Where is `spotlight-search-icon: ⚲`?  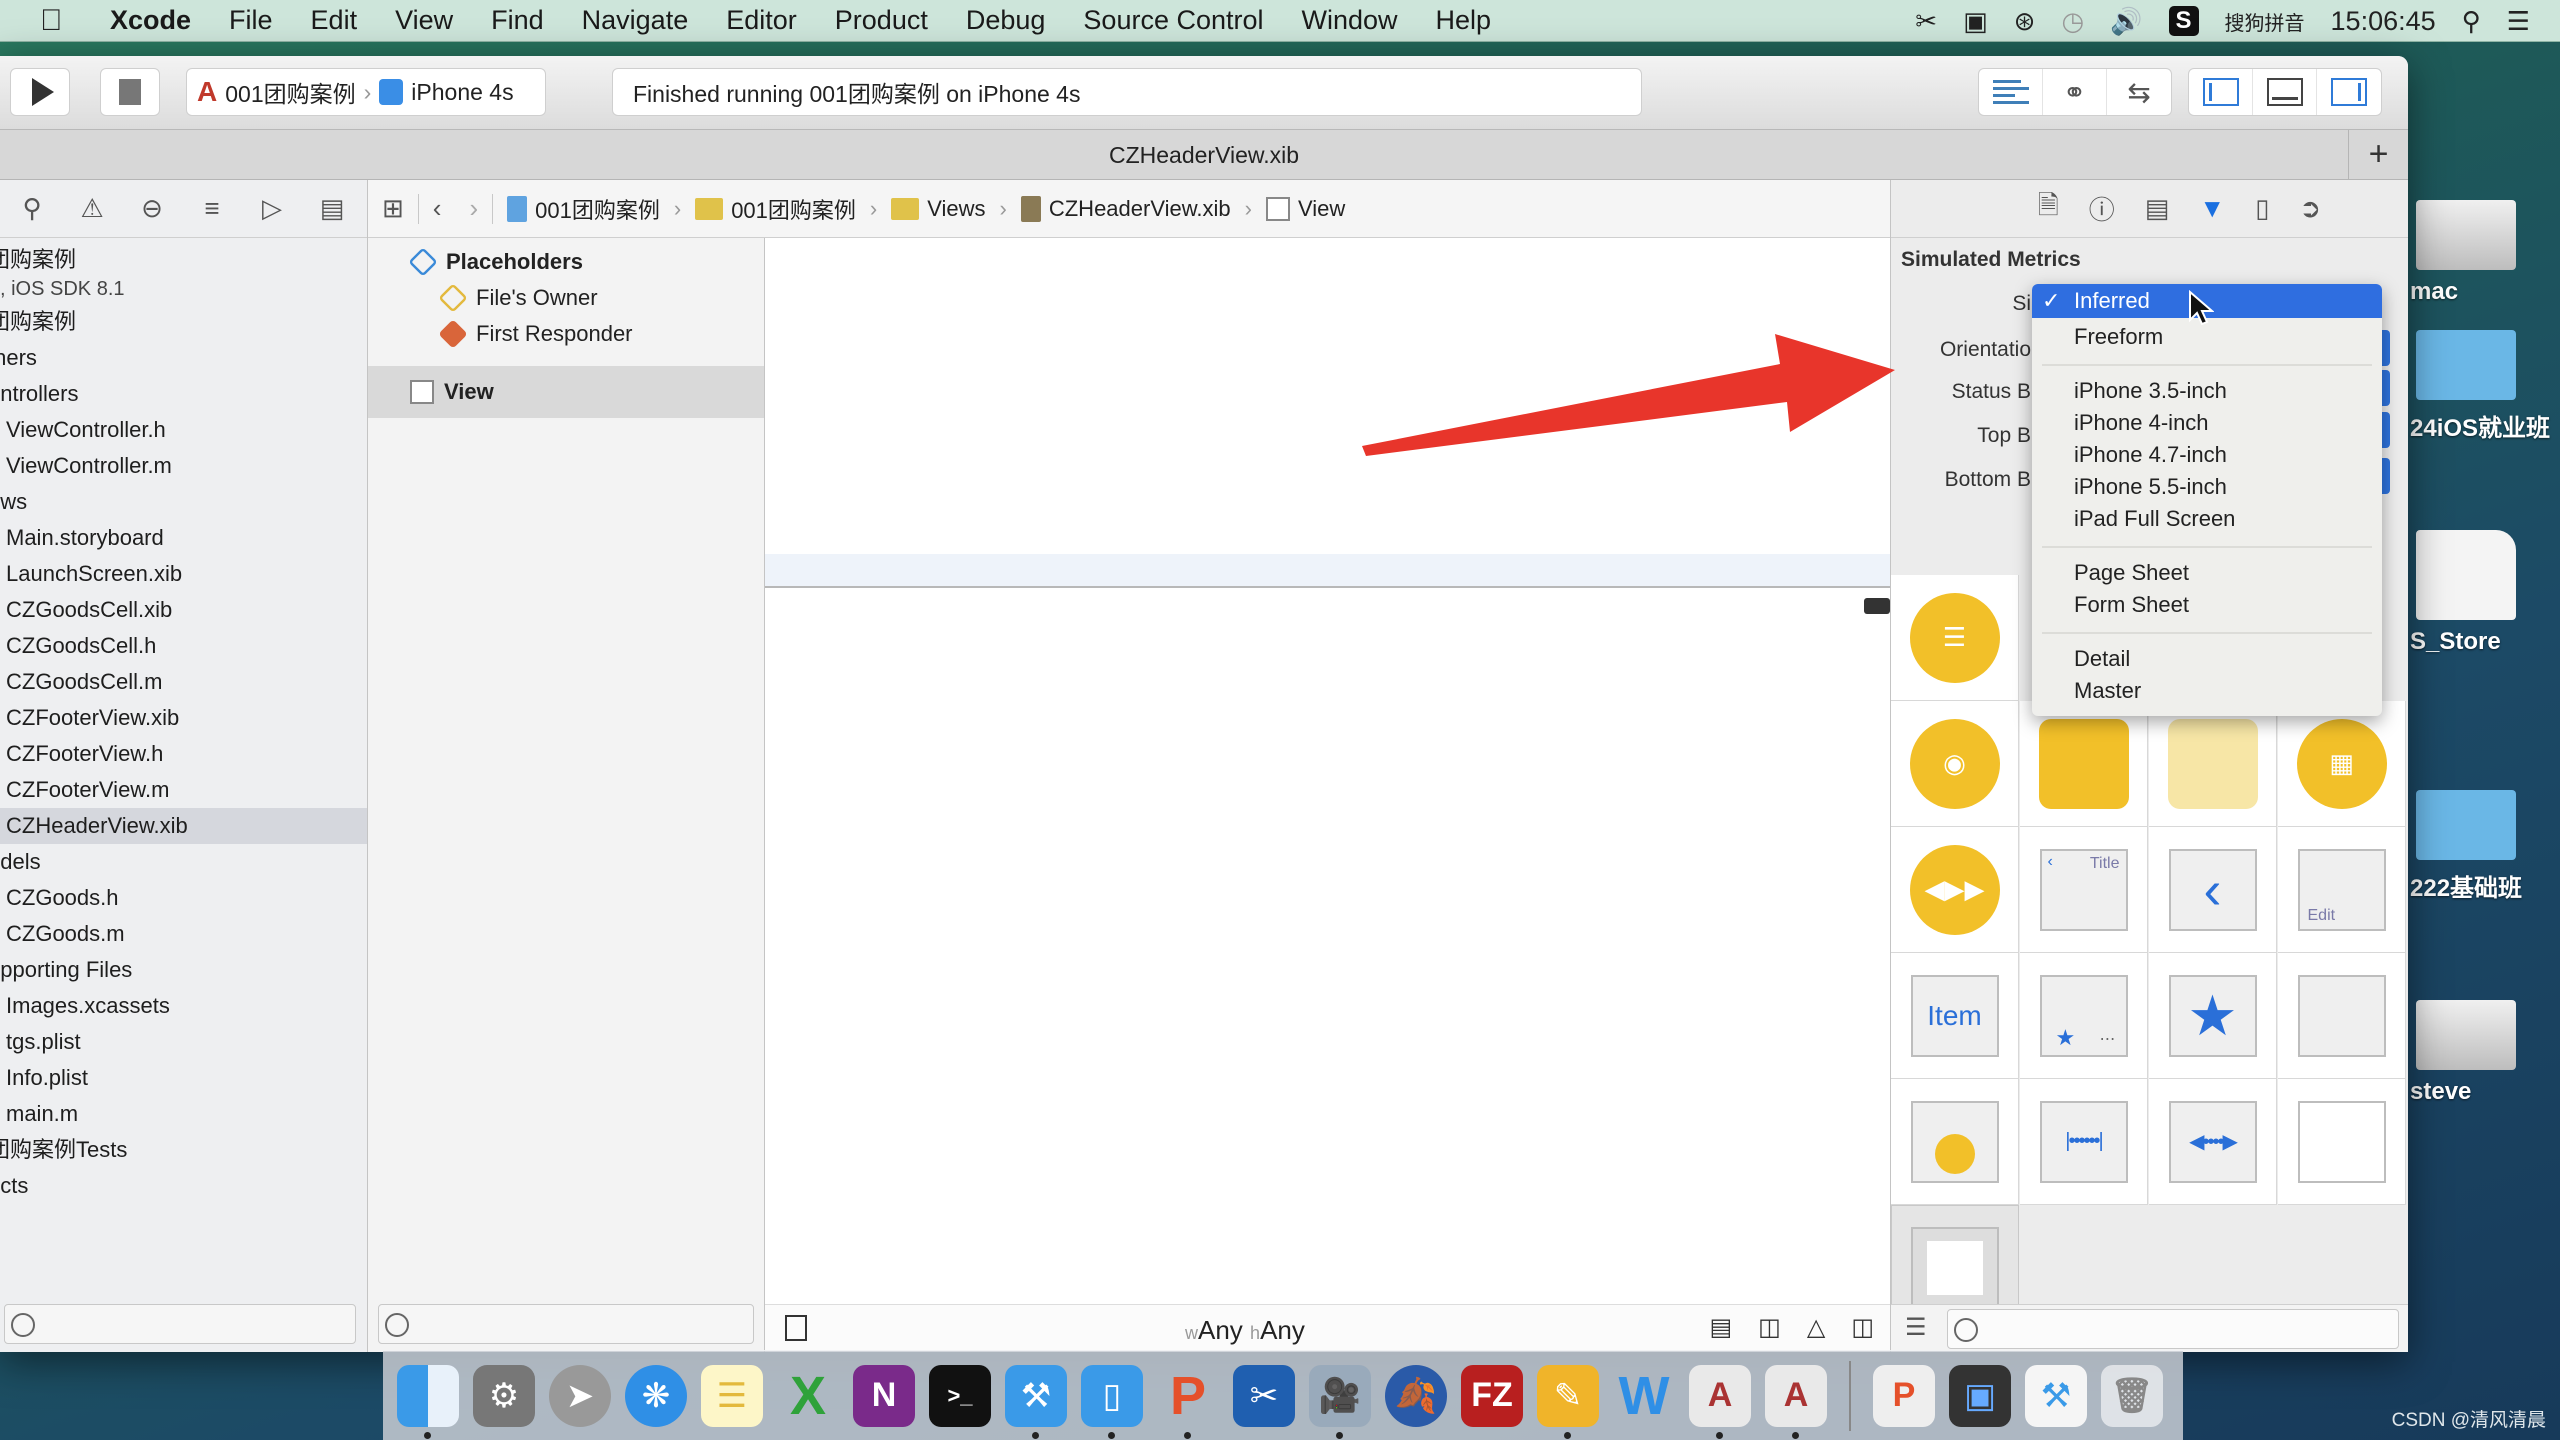 spotlight-search-icon: ⚲ is located at coordinates (2471, 21).